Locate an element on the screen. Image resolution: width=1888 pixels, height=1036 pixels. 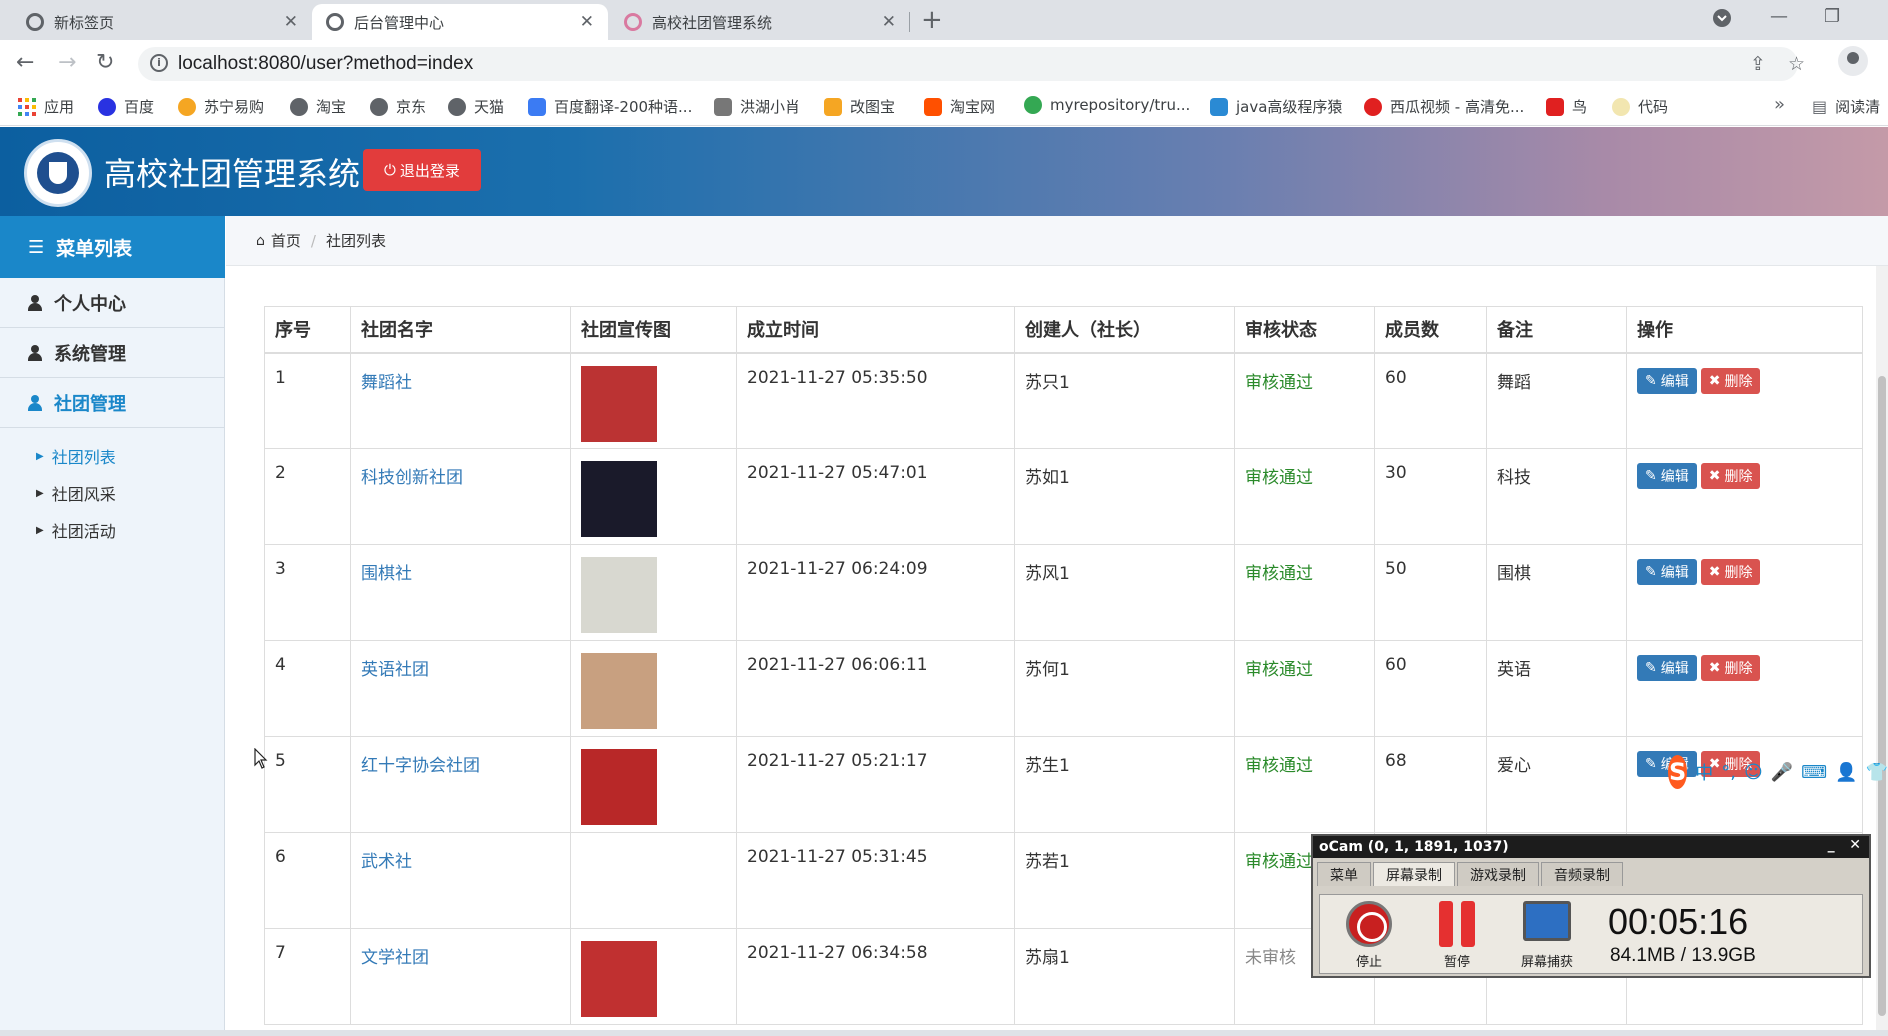
globe-icon is located at coordinates (457, 106).